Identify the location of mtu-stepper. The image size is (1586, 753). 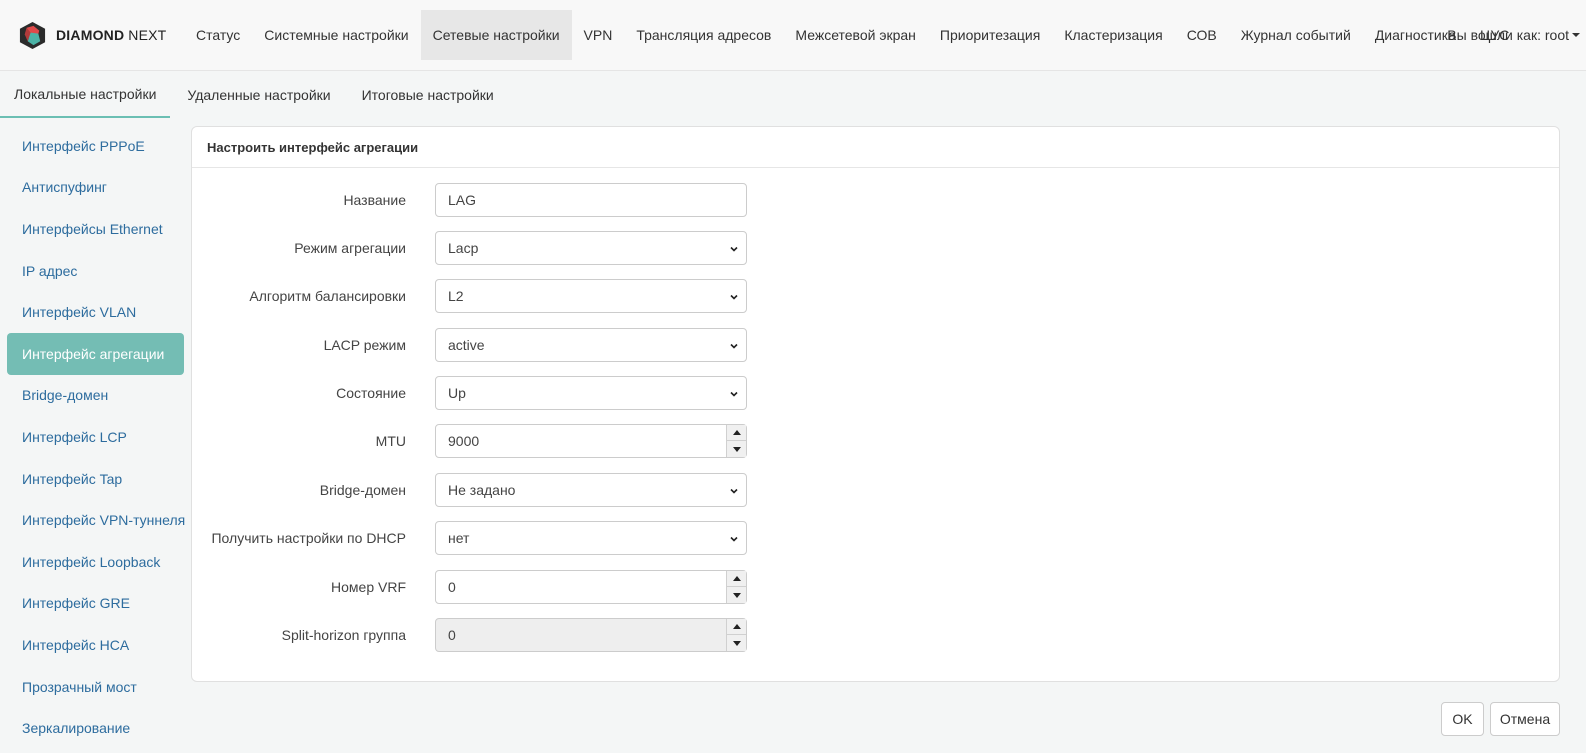
(736, 441).